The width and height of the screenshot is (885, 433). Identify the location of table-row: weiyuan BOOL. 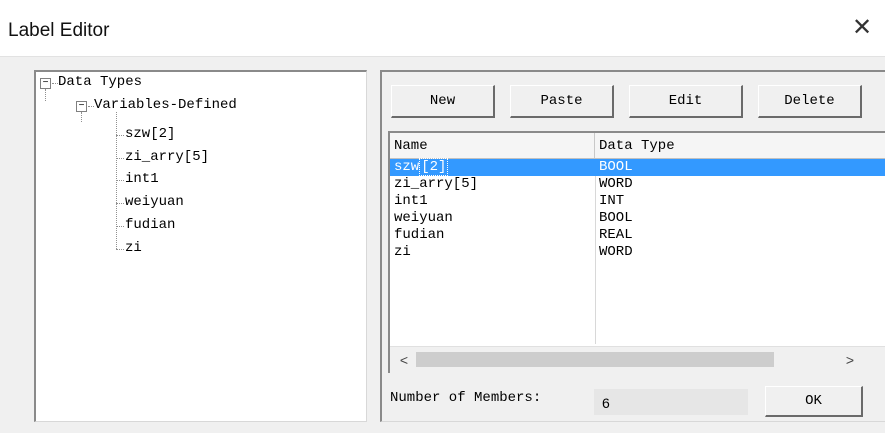
(637, 218).